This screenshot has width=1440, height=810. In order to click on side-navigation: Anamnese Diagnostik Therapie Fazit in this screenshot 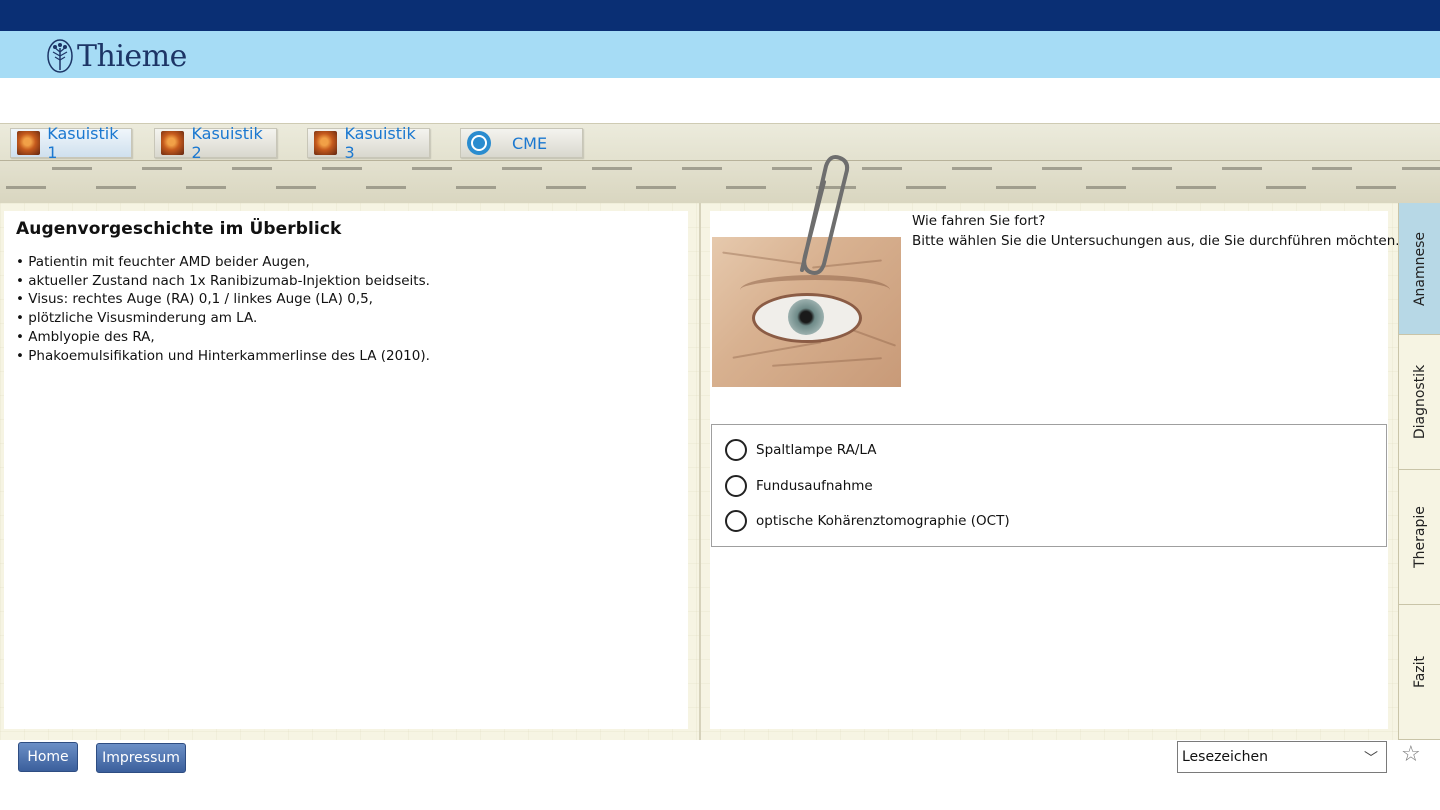, I will do `click(1419, 471)`.